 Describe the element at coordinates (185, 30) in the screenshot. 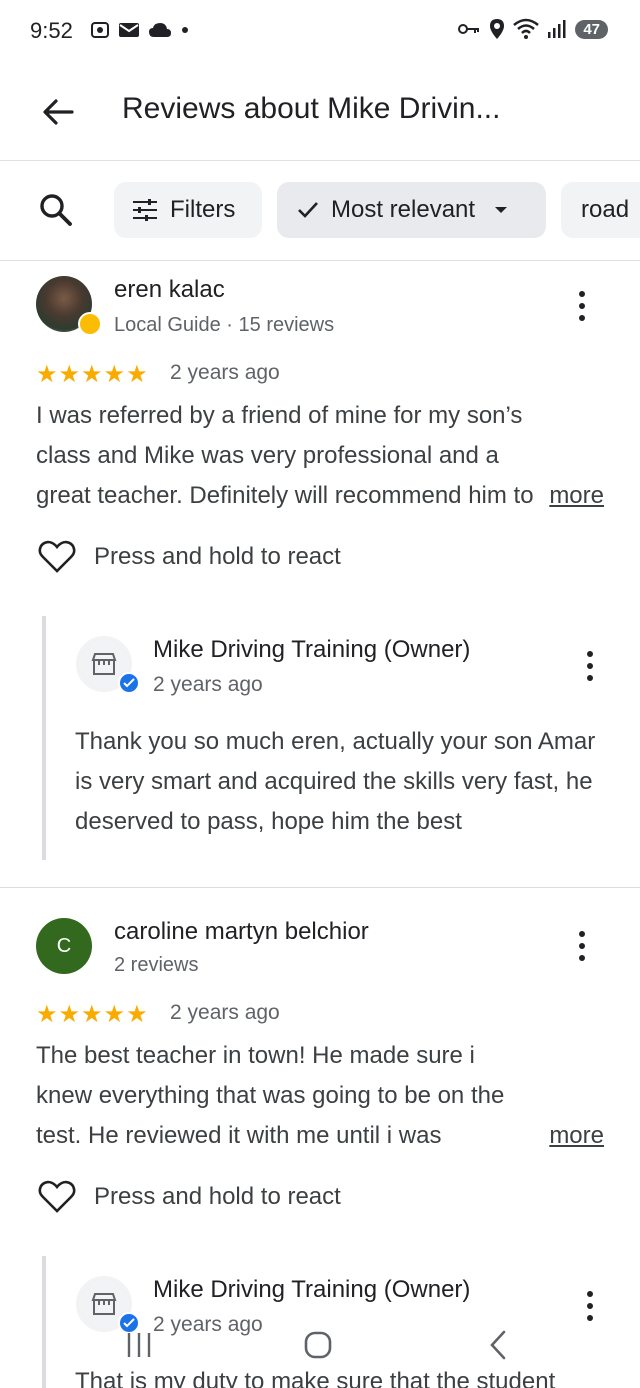

I see `dot-icon` at that location.